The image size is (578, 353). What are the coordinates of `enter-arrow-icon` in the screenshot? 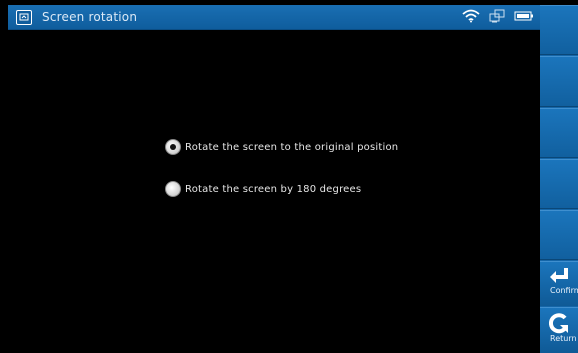 It's located at (559, 274).